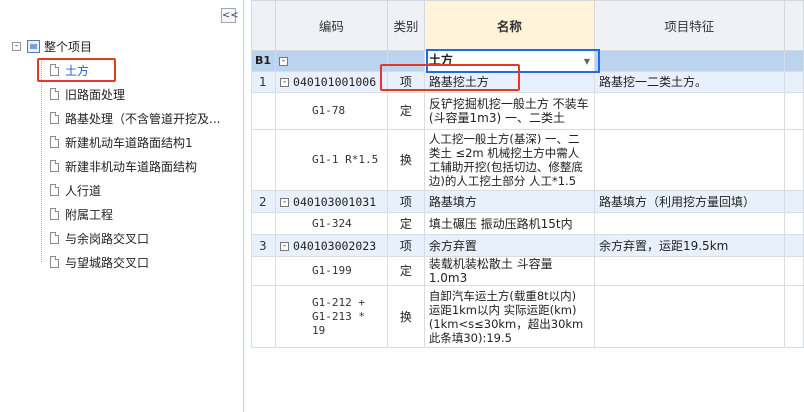 This screenshot has width=804, height=412. I want to click on tree-root-label: 整个项目, so click(68, 46).